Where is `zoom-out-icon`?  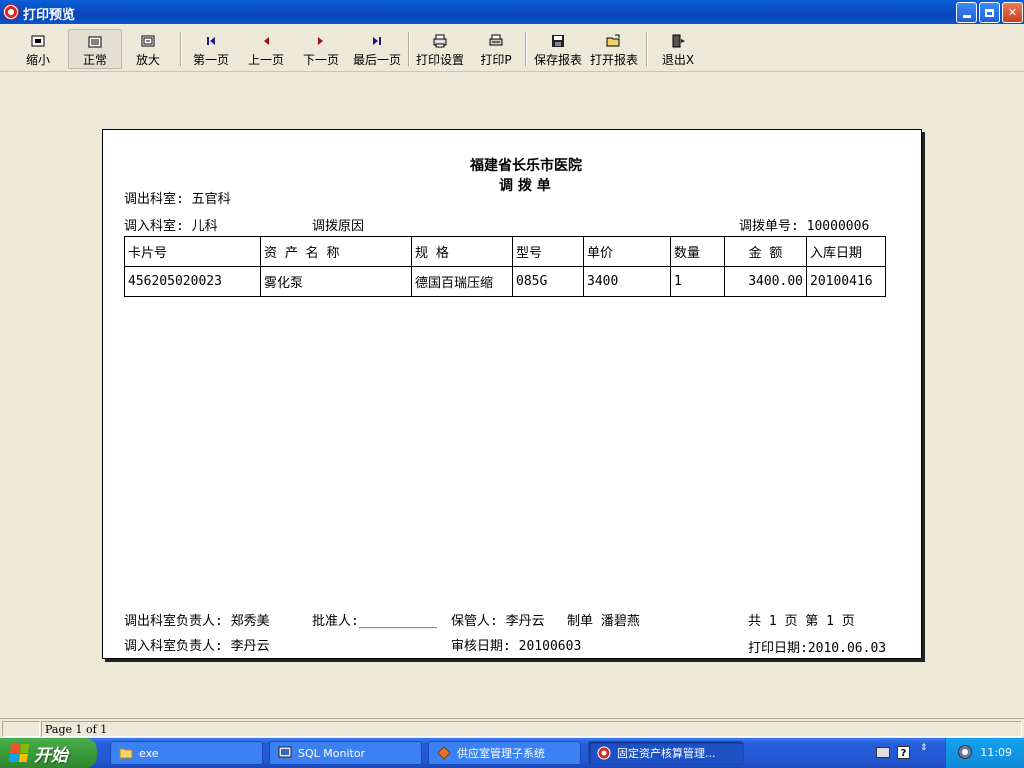 zoom-out-icon is located at coordinates (38, 41).